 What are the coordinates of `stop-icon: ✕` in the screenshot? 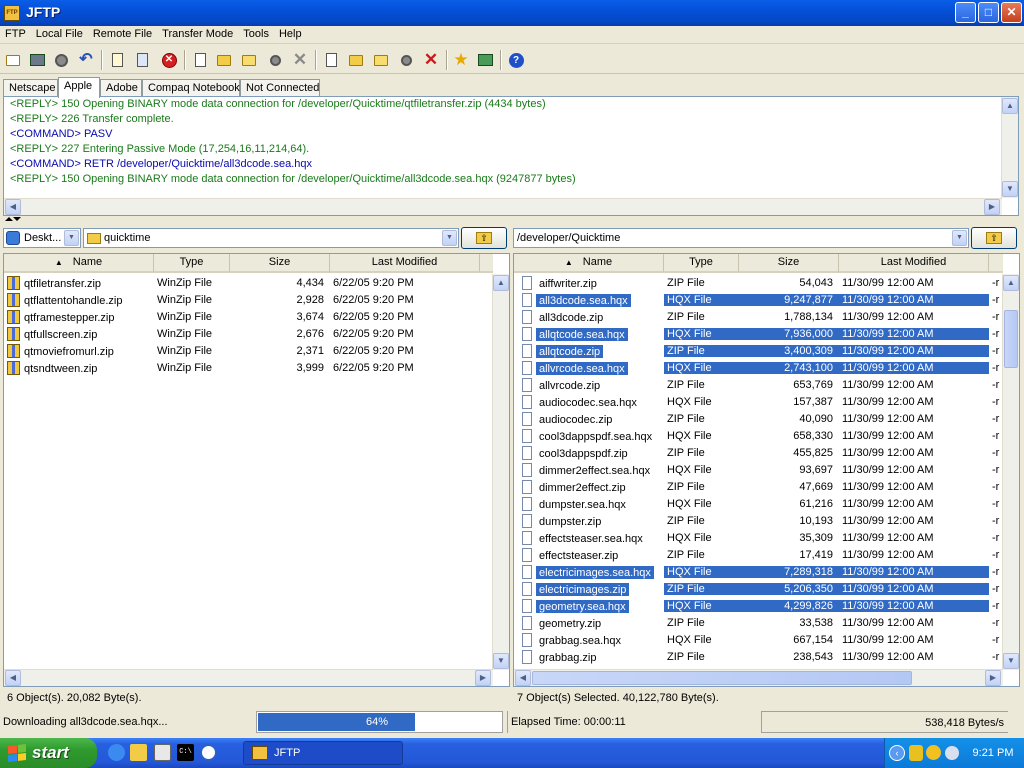 It's located at (169, 60).